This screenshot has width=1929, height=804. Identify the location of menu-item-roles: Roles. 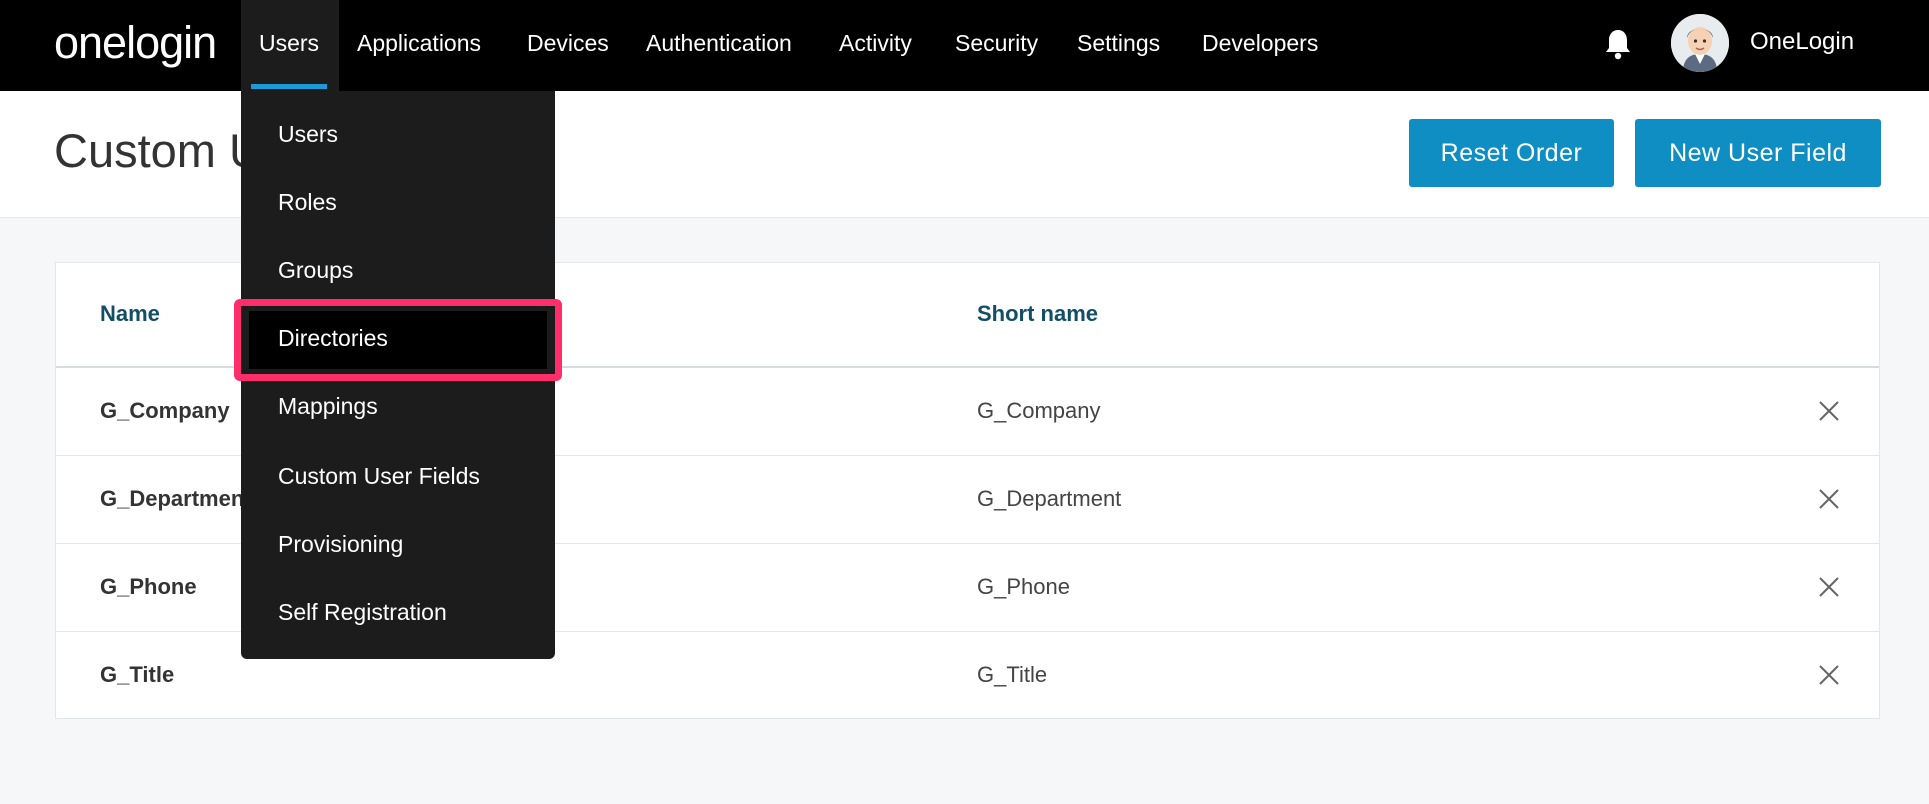
(307, 202).